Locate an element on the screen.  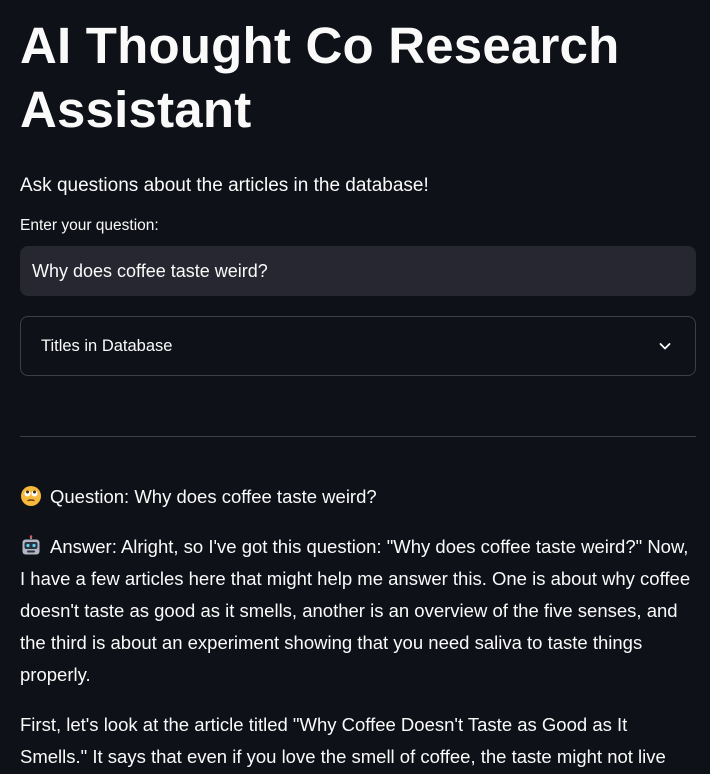
page-title: AI Thought Co Research Assistant is located at coordinates (320, 77).